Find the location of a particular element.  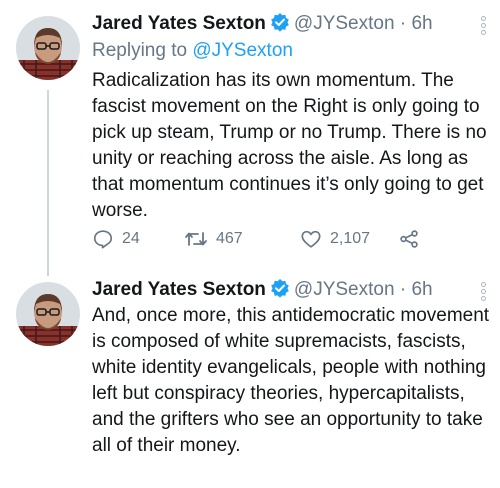

reply-count: 24 is located at coordinates (131, 238).